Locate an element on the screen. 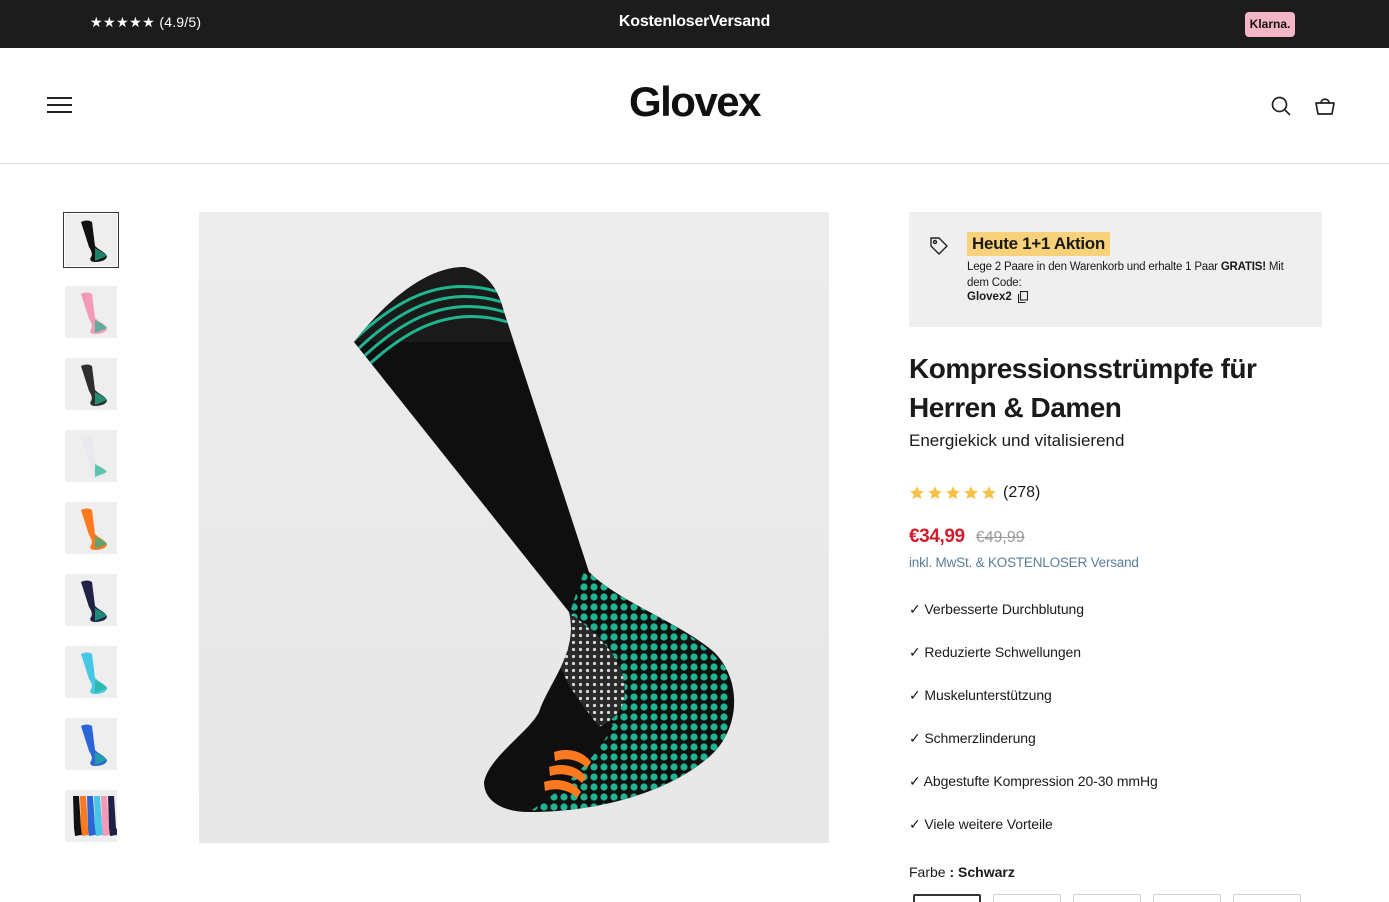  product-reviews: (278) is located at coordinates (974, 493).